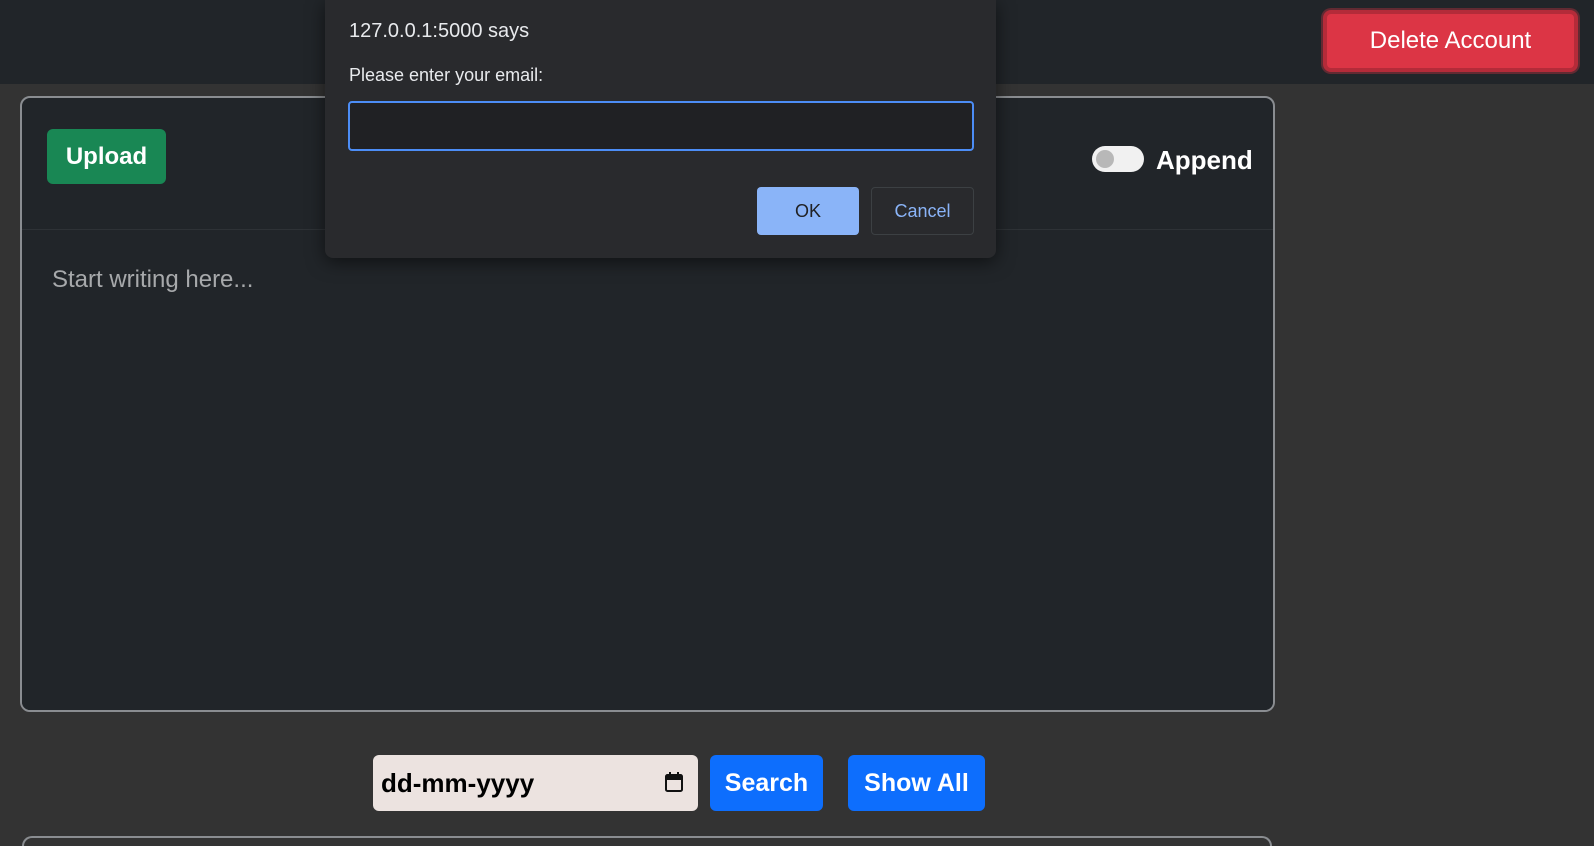 This screenshot has width=1594, height=846. What do you see at coordinates (1450, 41) in the screenshot?
I see `delete-account-button: Delete Account` at bounding box center [1450, 41].